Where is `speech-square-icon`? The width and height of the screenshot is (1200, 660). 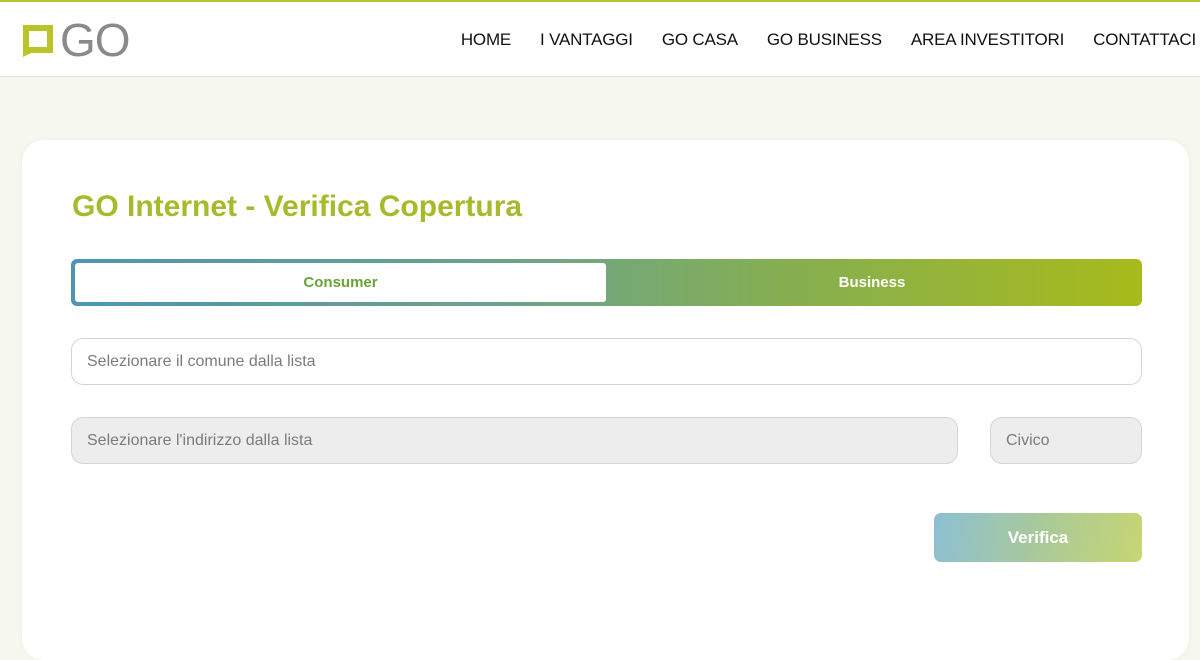 speech-square-icon is located at coordinates (38, 40).